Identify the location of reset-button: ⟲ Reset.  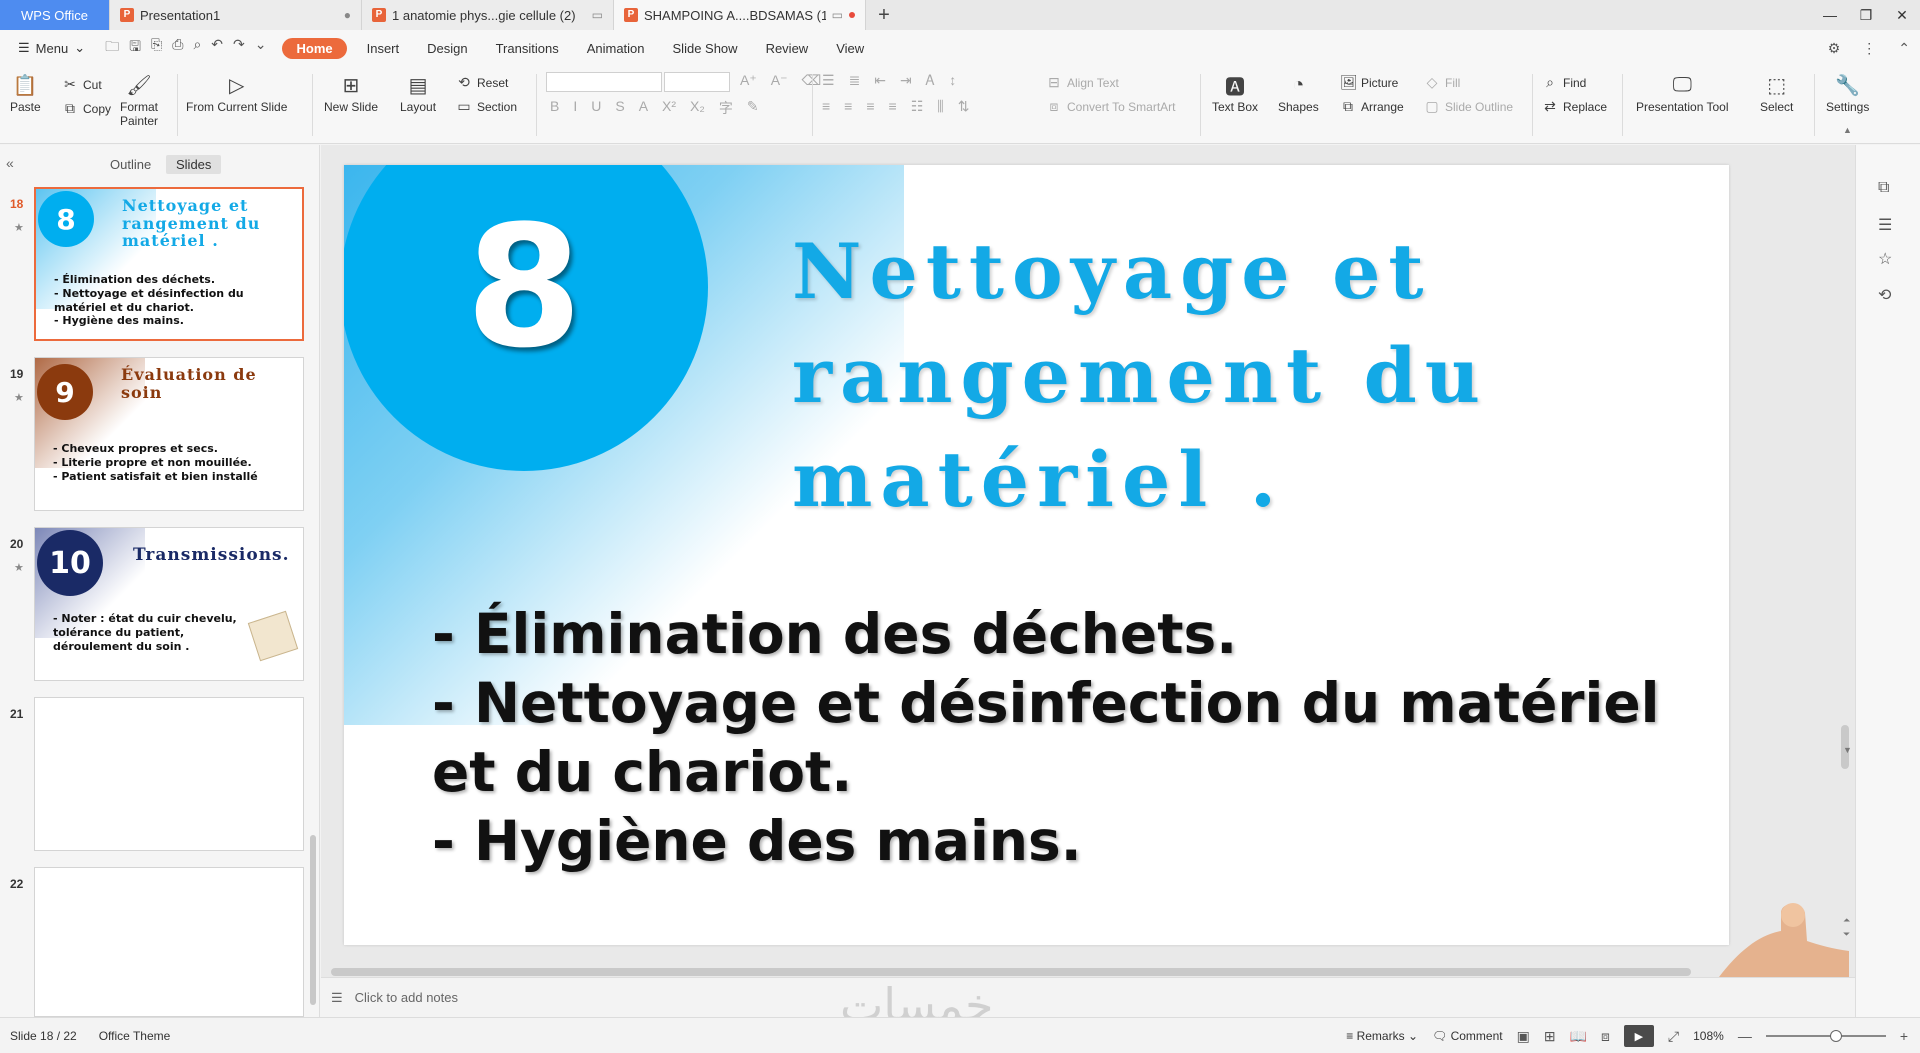
(482, 82).